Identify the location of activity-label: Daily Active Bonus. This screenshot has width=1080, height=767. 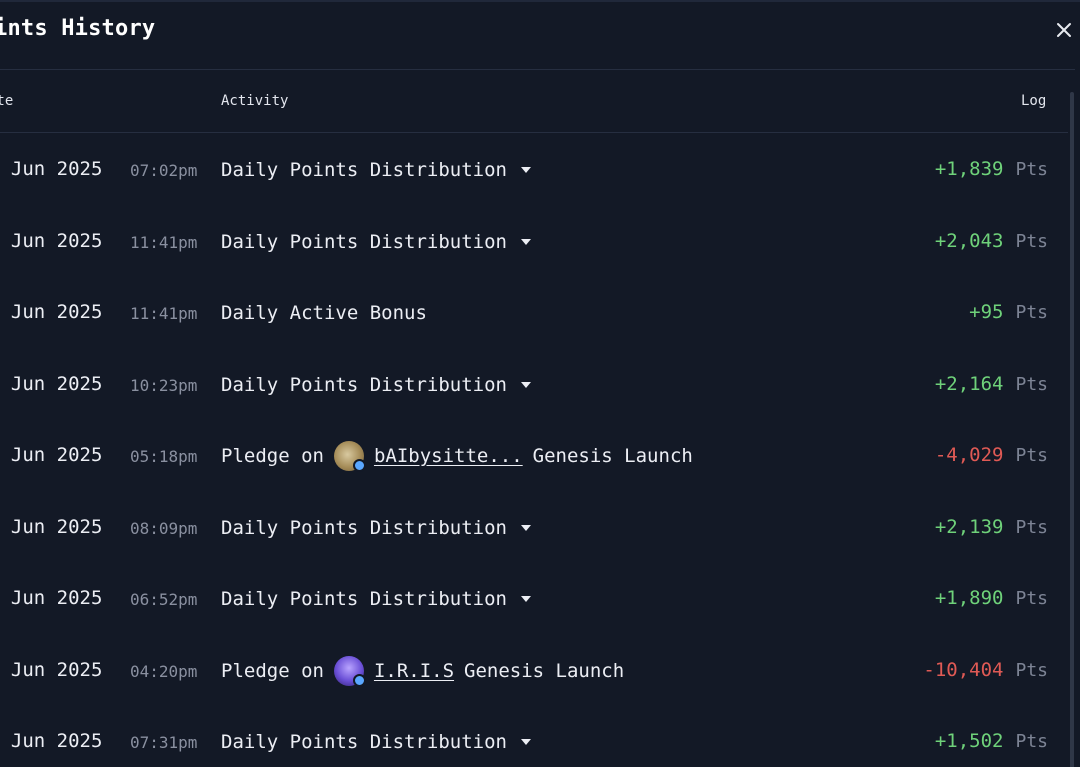
(324, 313).